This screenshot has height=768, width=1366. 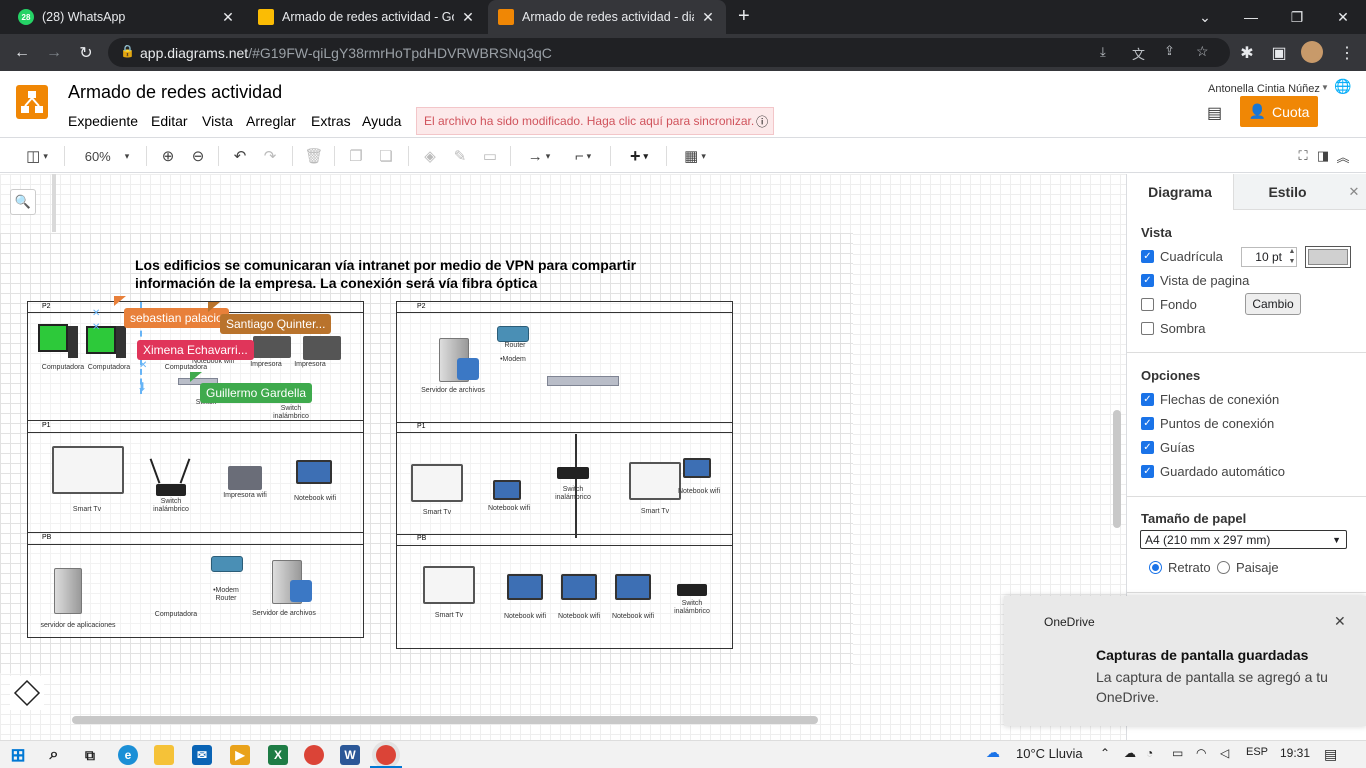 What do you see at coordinates (314, 156) in the screenshot?
I see `delete-icon: 🗑` at bounding box center [314, 156].